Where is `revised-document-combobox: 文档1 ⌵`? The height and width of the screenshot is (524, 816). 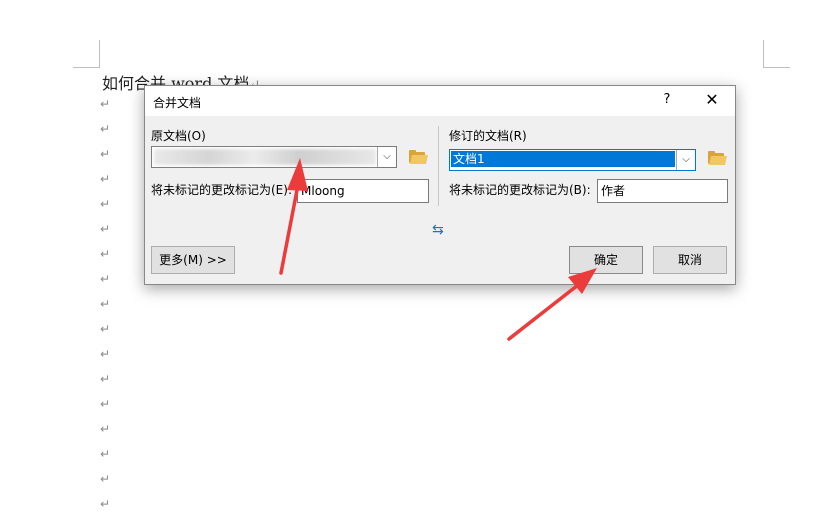
revised-document-combobox: 文档1 ⌵ is located at coordinates (572, 160).